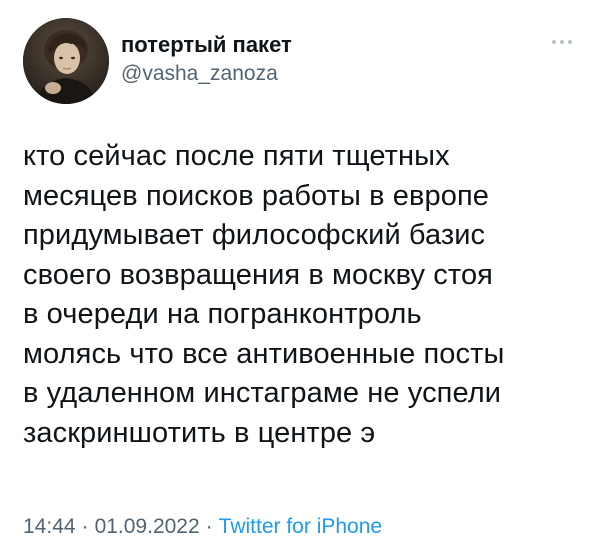  Describe the element at coordinates (256, 195) in the screenshot. I see `tweet-text-line: месяцев поисков работы в европе` at that location.